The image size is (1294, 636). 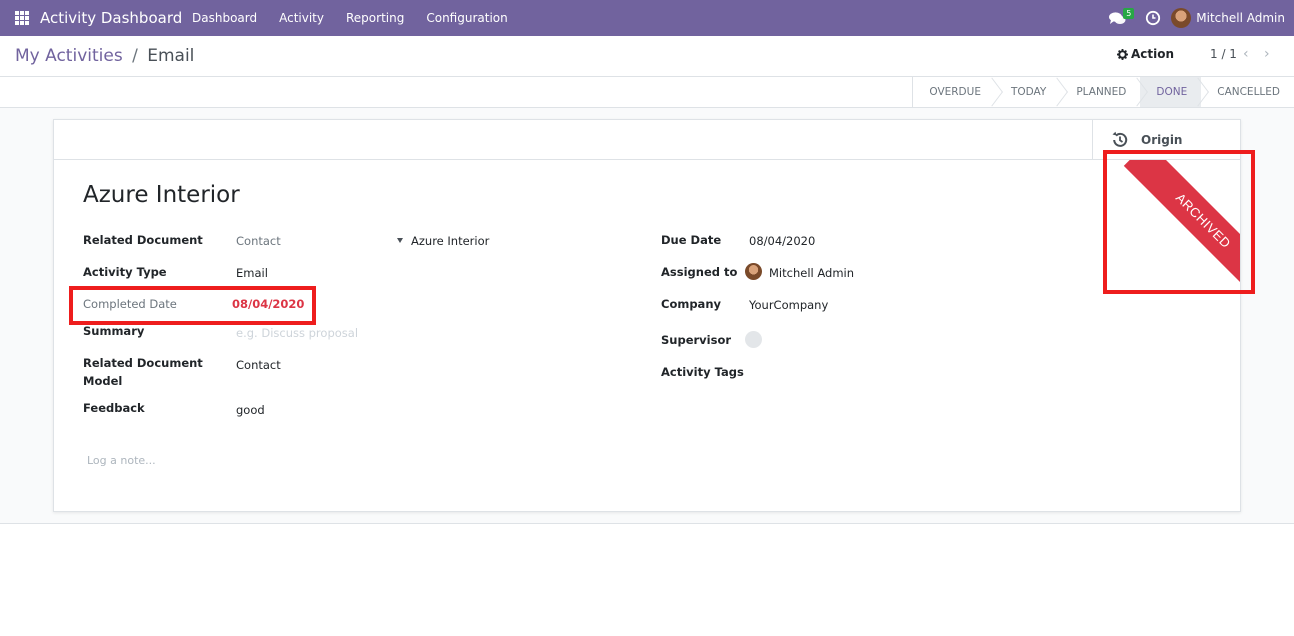 What do you see at coordinates (1153, 18) in the screenshot?
I see `activity-clock-icon` at bounding box center [1153, 18].